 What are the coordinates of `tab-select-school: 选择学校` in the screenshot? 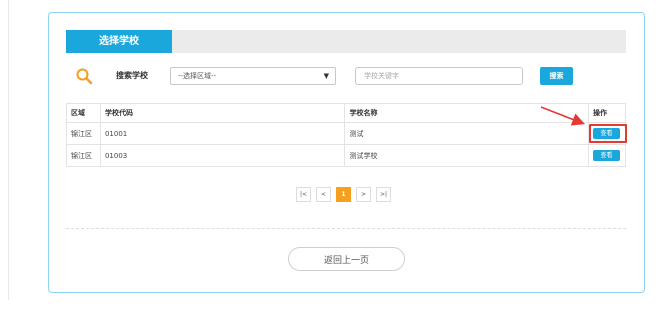 It's located at (119, 41).